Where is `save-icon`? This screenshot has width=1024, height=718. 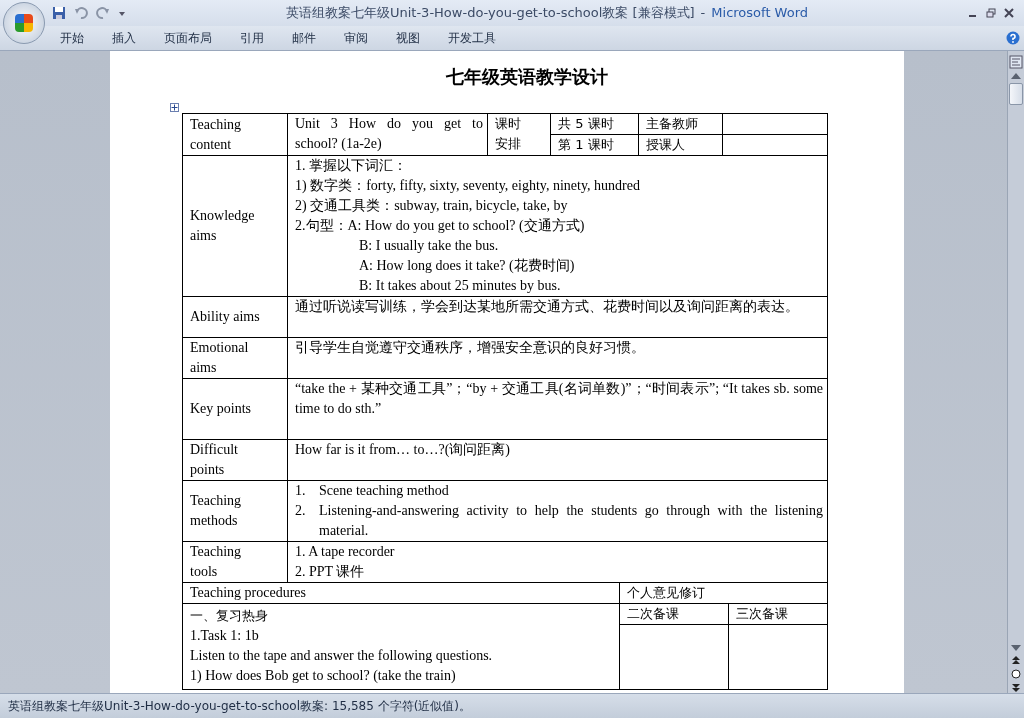
save-icon is located at coordinates (59, 13).